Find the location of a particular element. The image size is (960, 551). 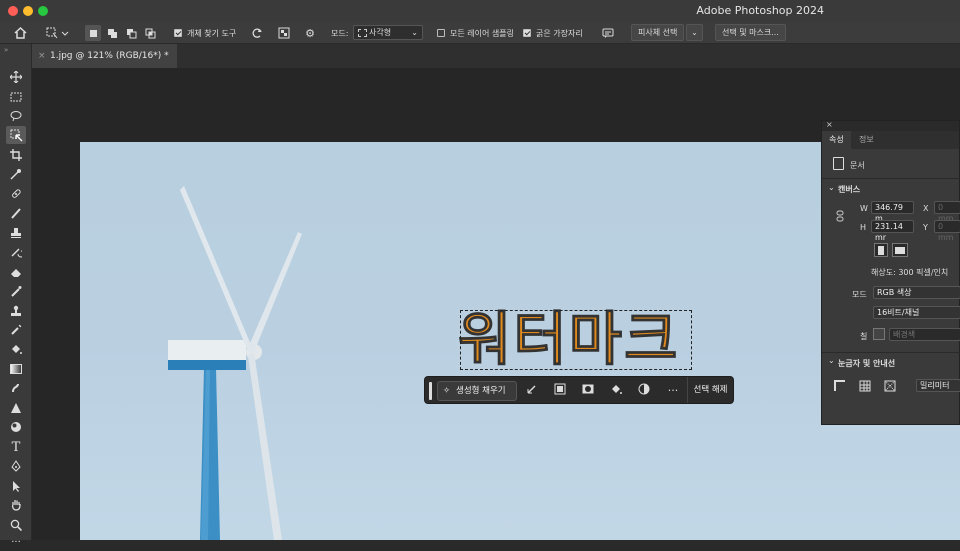

tools-panel: » T ··· is located at coordinates (16, 296).